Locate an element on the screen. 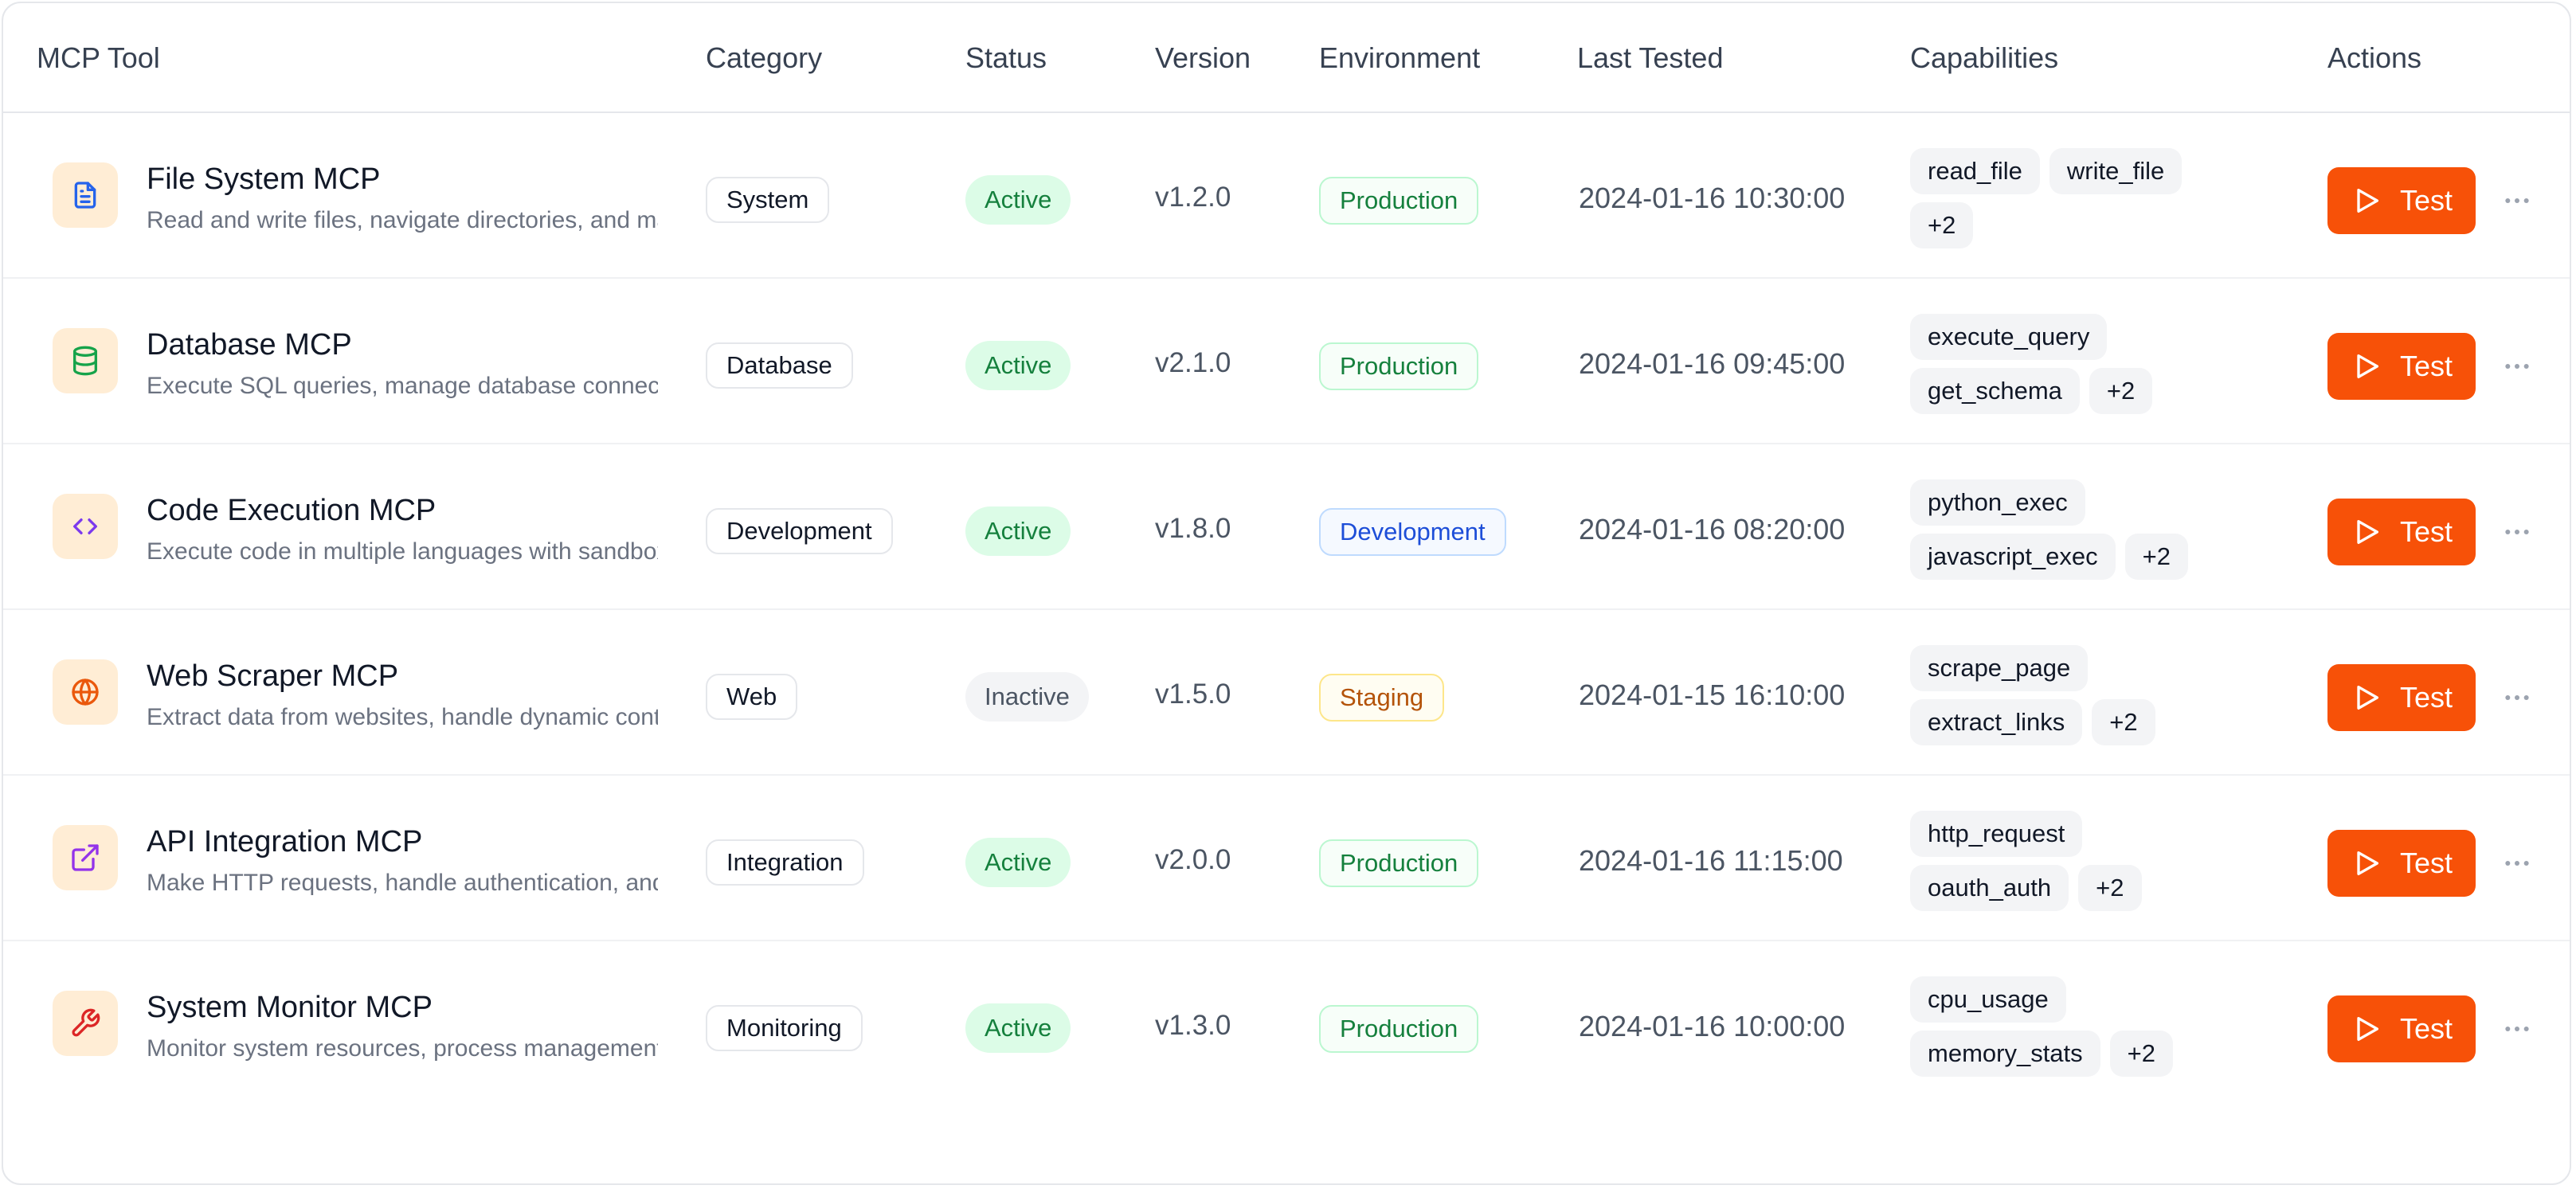  globe-icon is located at coordinates (85, 692).